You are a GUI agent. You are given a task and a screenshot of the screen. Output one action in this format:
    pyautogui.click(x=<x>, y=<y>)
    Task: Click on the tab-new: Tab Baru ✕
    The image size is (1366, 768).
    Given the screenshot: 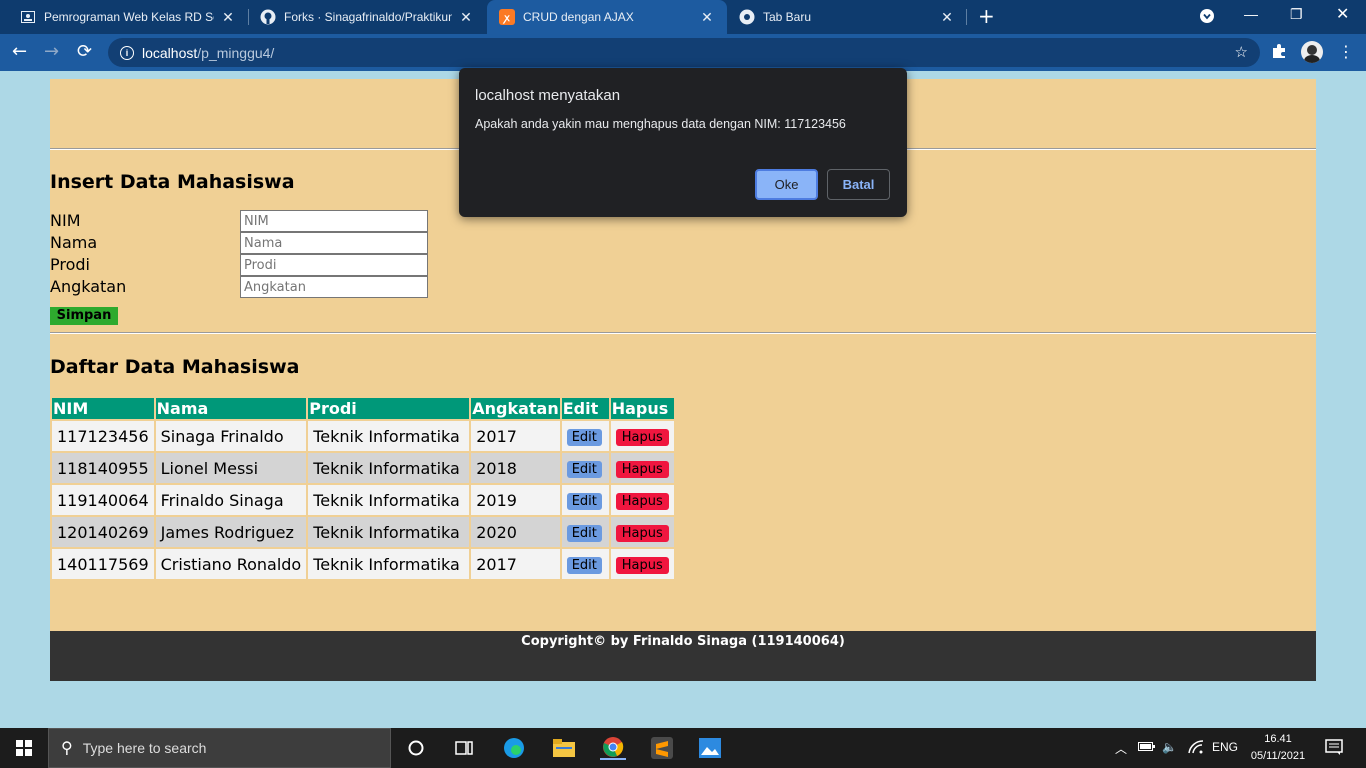 What is the action you would take?
    pyautogui.click(x=847, y=17)
    